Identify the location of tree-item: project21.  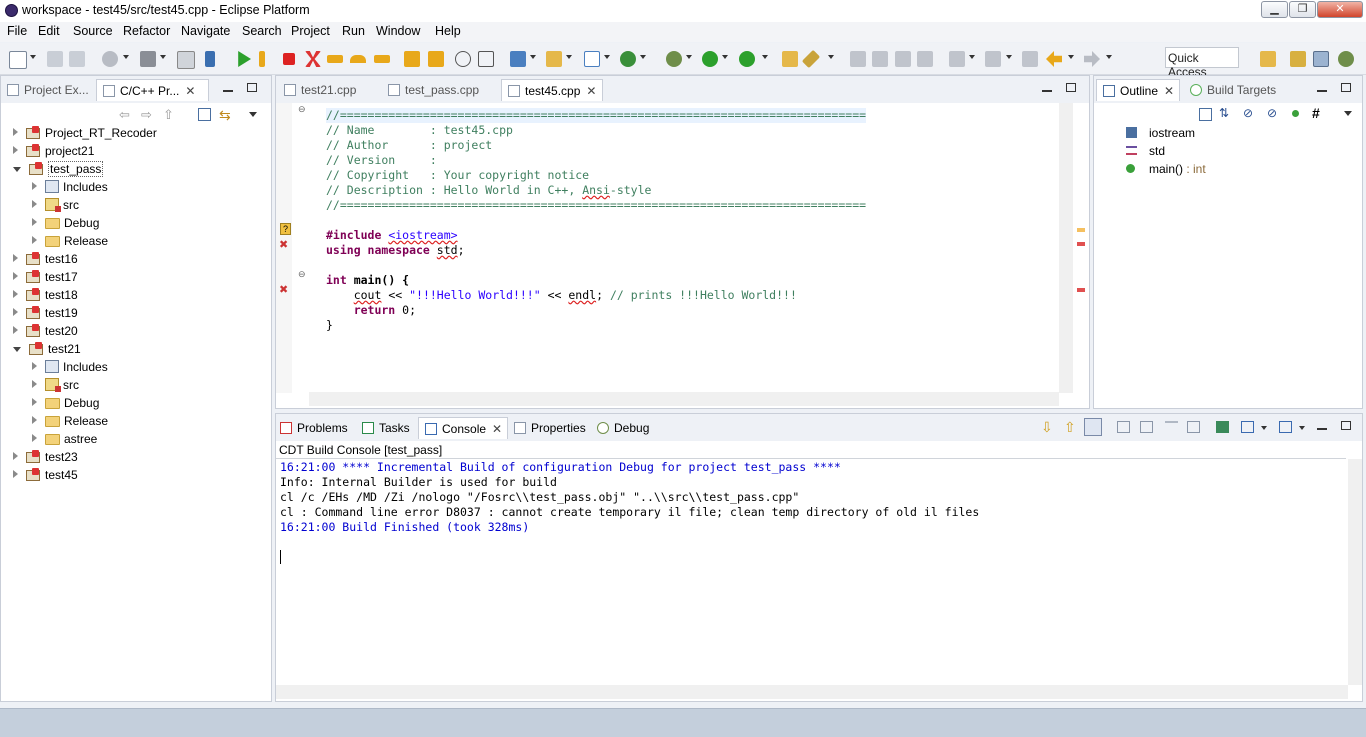
(53, 151).